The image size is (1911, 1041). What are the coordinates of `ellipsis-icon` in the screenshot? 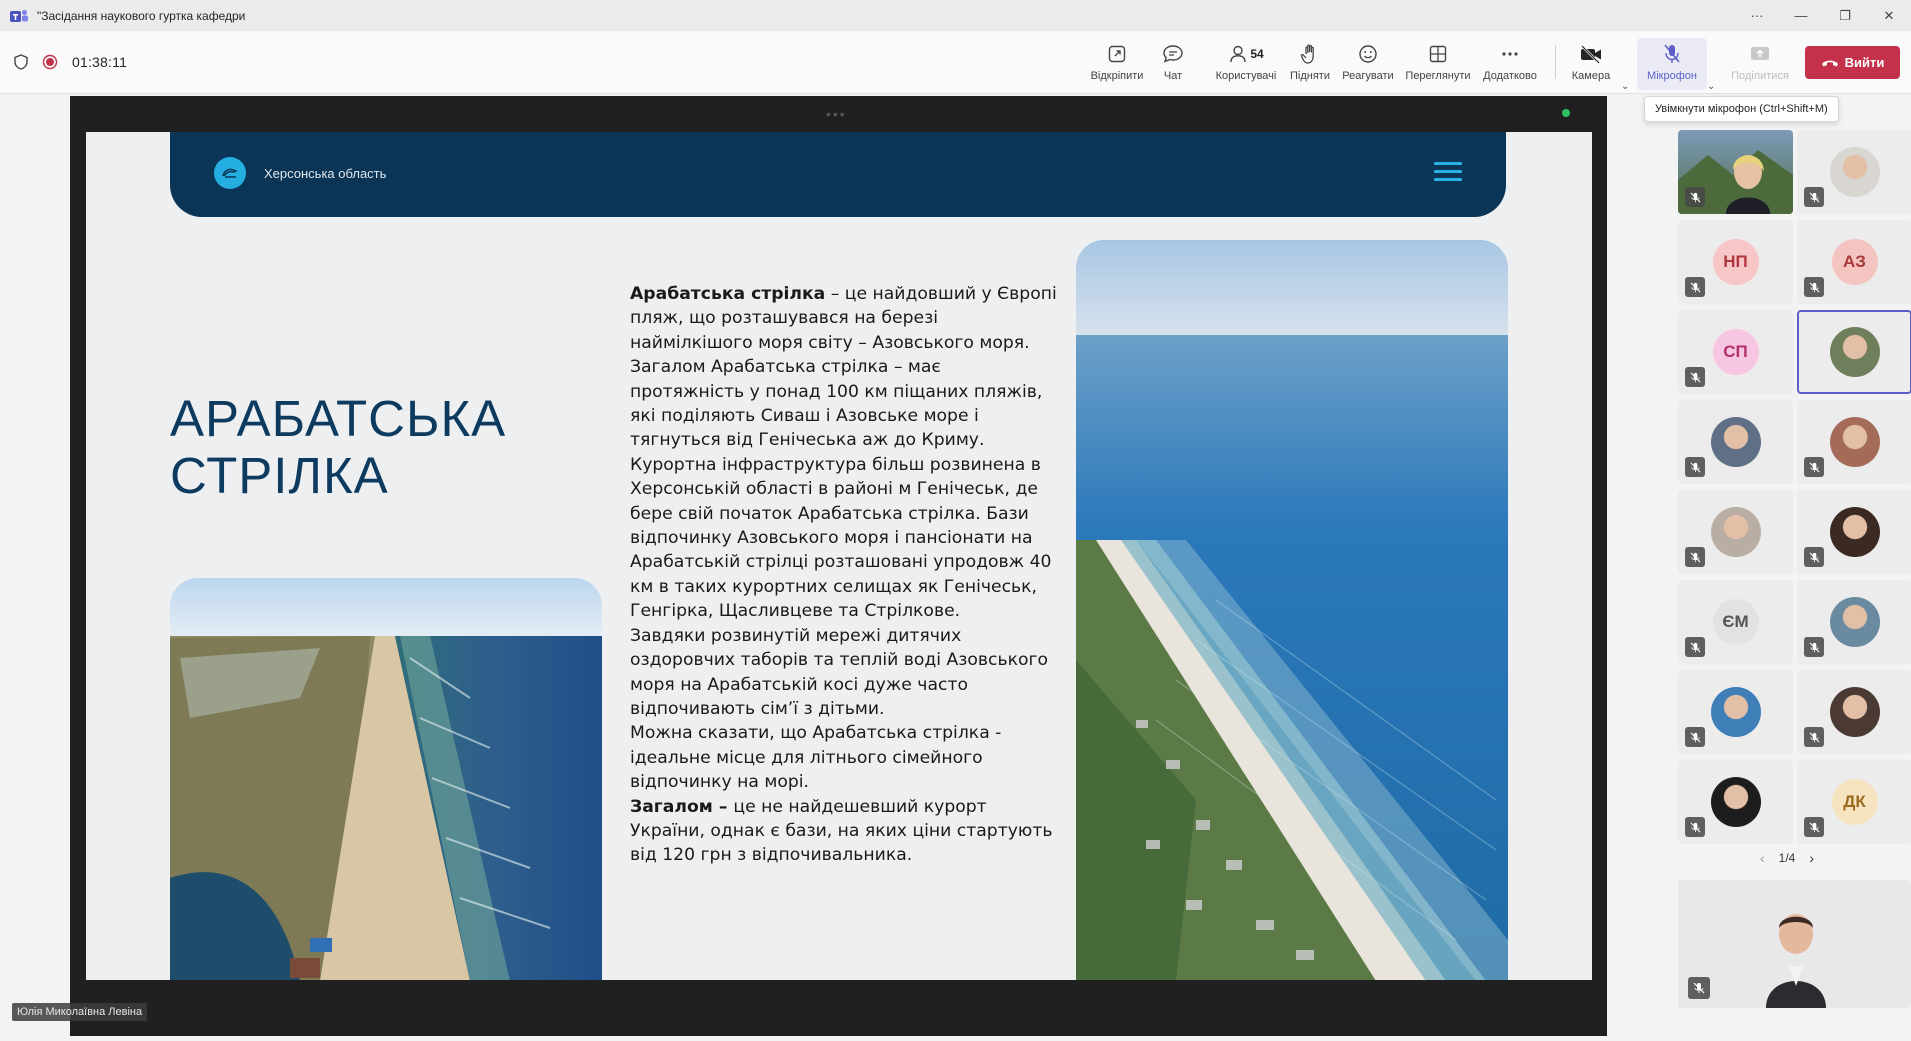 It's located at (1510, 54).